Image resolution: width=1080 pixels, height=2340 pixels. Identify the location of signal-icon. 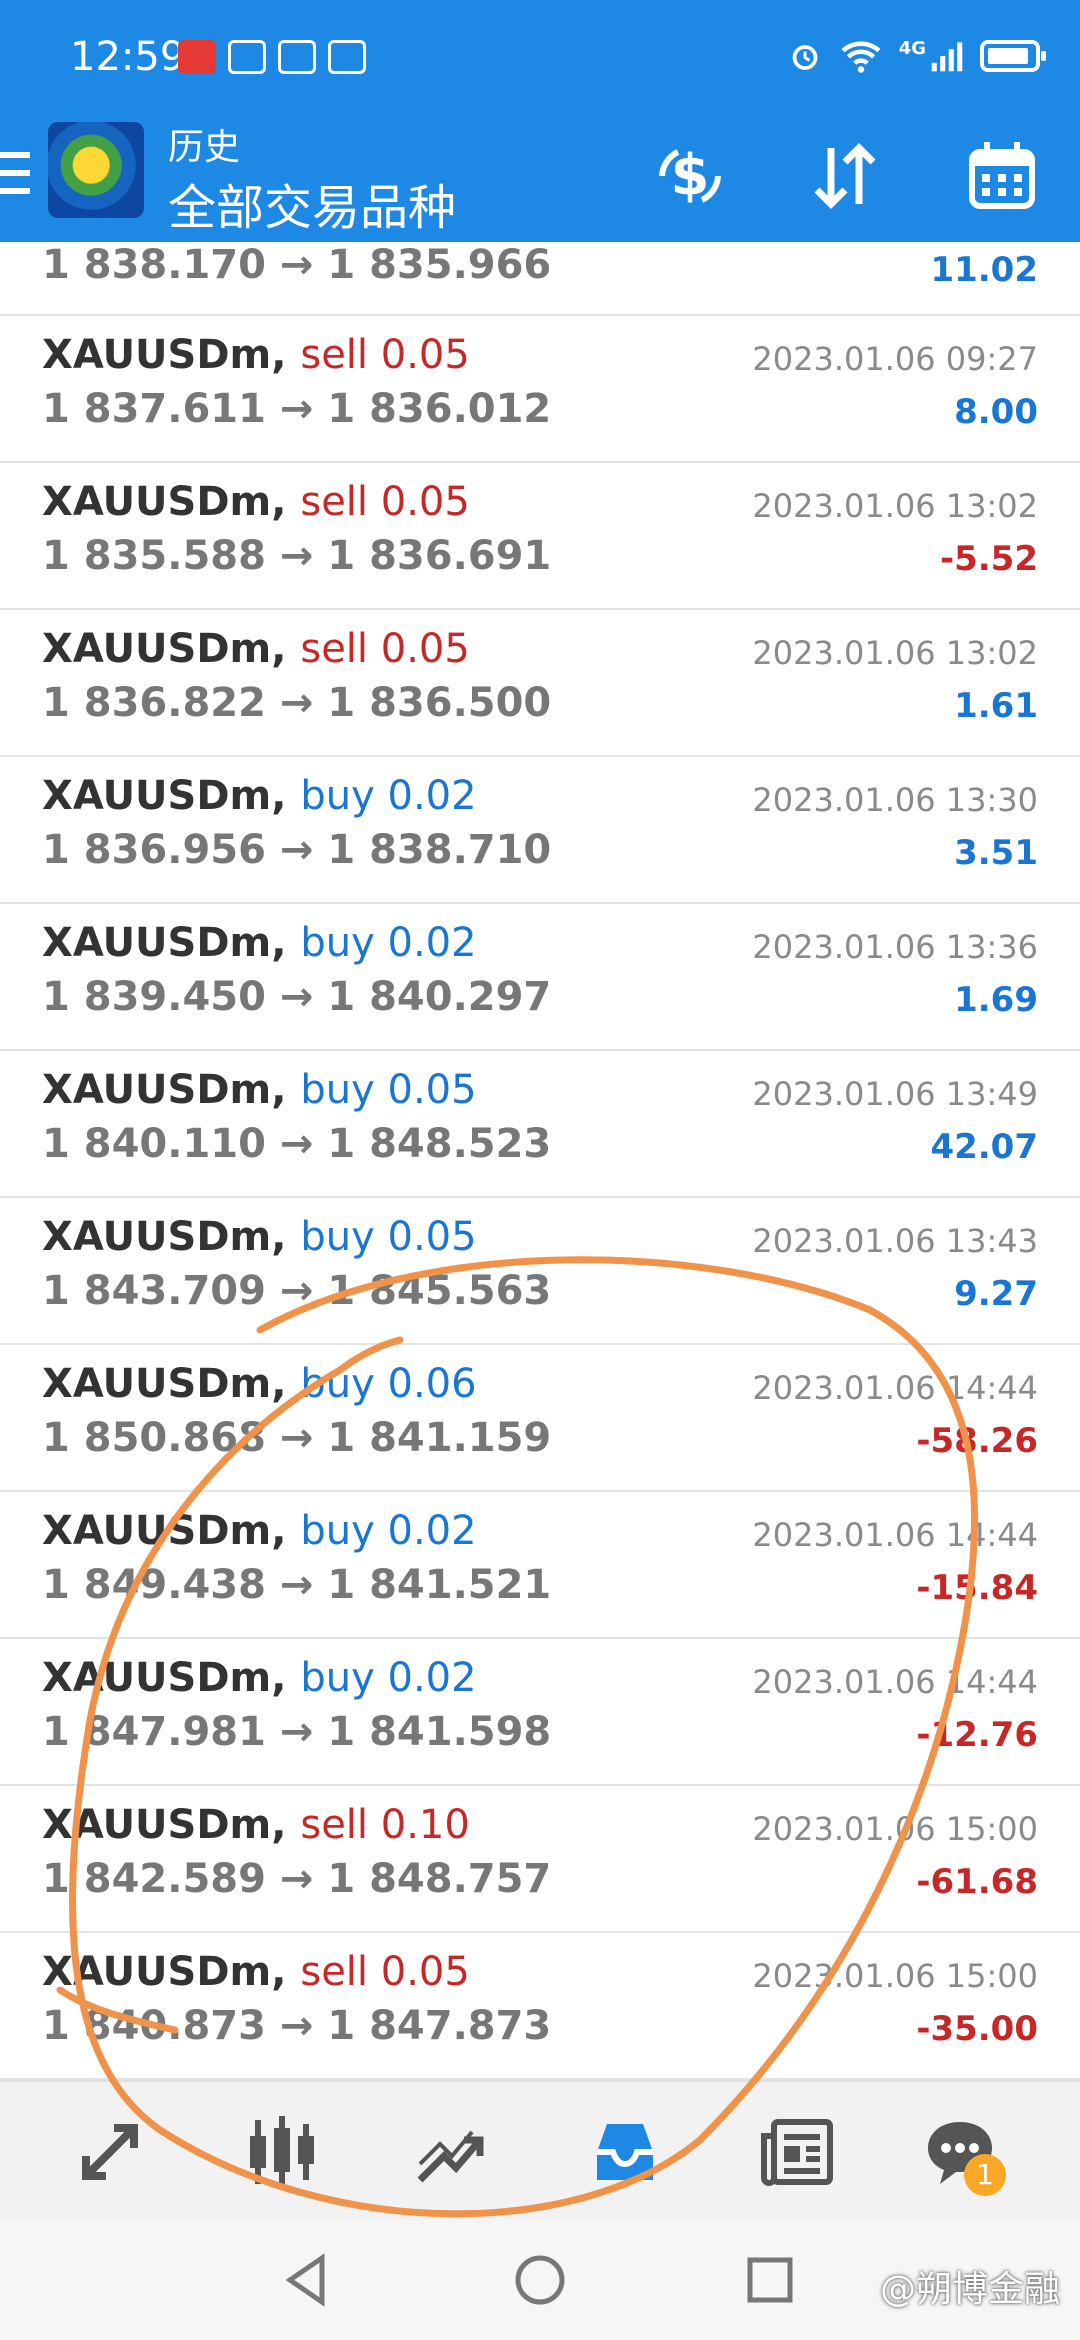
(947, 57).